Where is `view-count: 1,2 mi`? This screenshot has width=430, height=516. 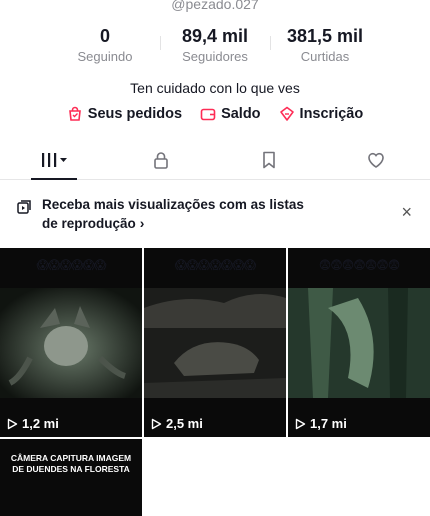 view-count: 1,2 mi is located at coordinates (32, 423).